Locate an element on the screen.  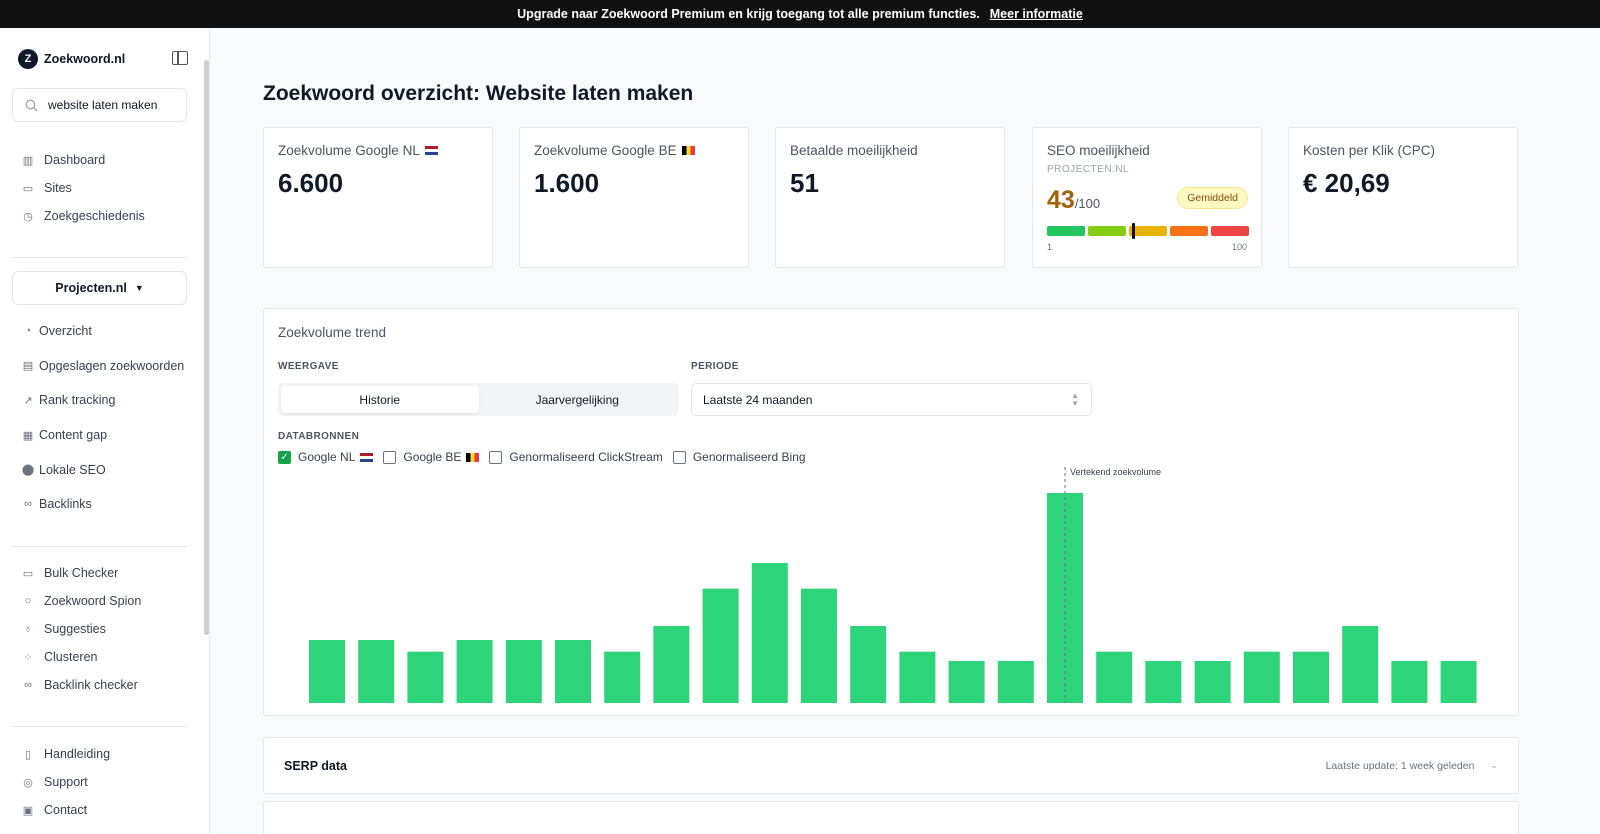
page-title: Zoekwoord overzicht: Website laten maken is located at coordinates (478, 94).